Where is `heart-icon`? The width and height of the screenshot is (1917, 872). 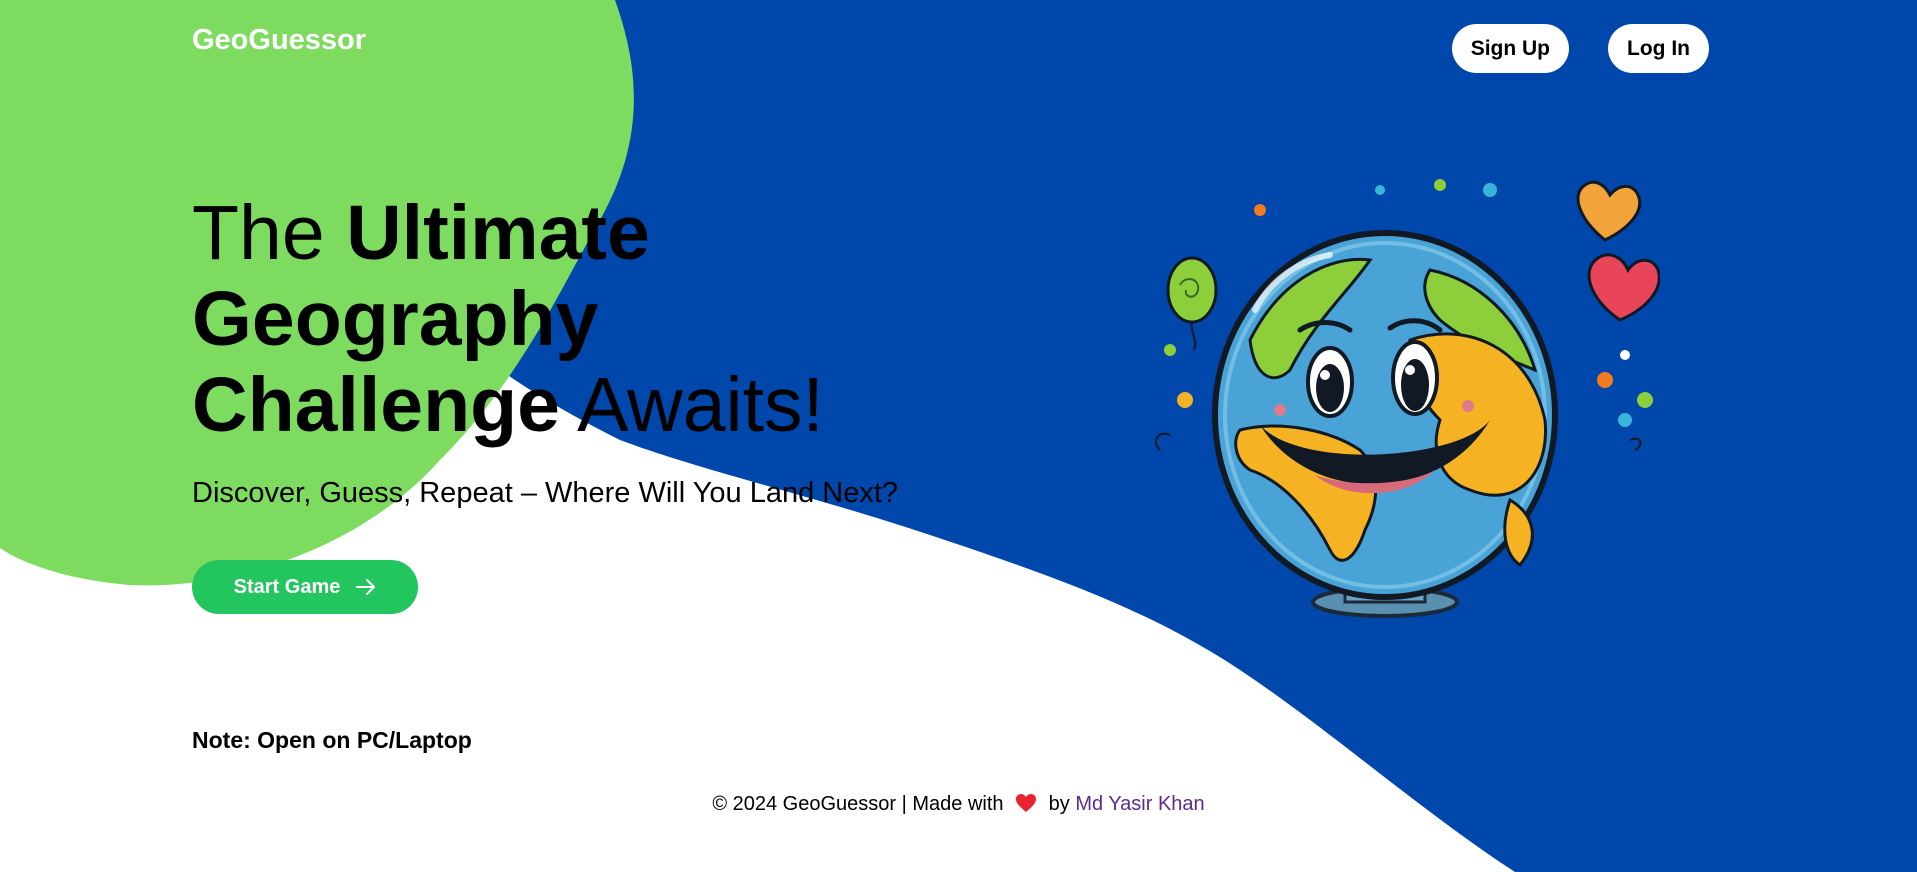
heart-icon is located at coordinates (1026, 806).